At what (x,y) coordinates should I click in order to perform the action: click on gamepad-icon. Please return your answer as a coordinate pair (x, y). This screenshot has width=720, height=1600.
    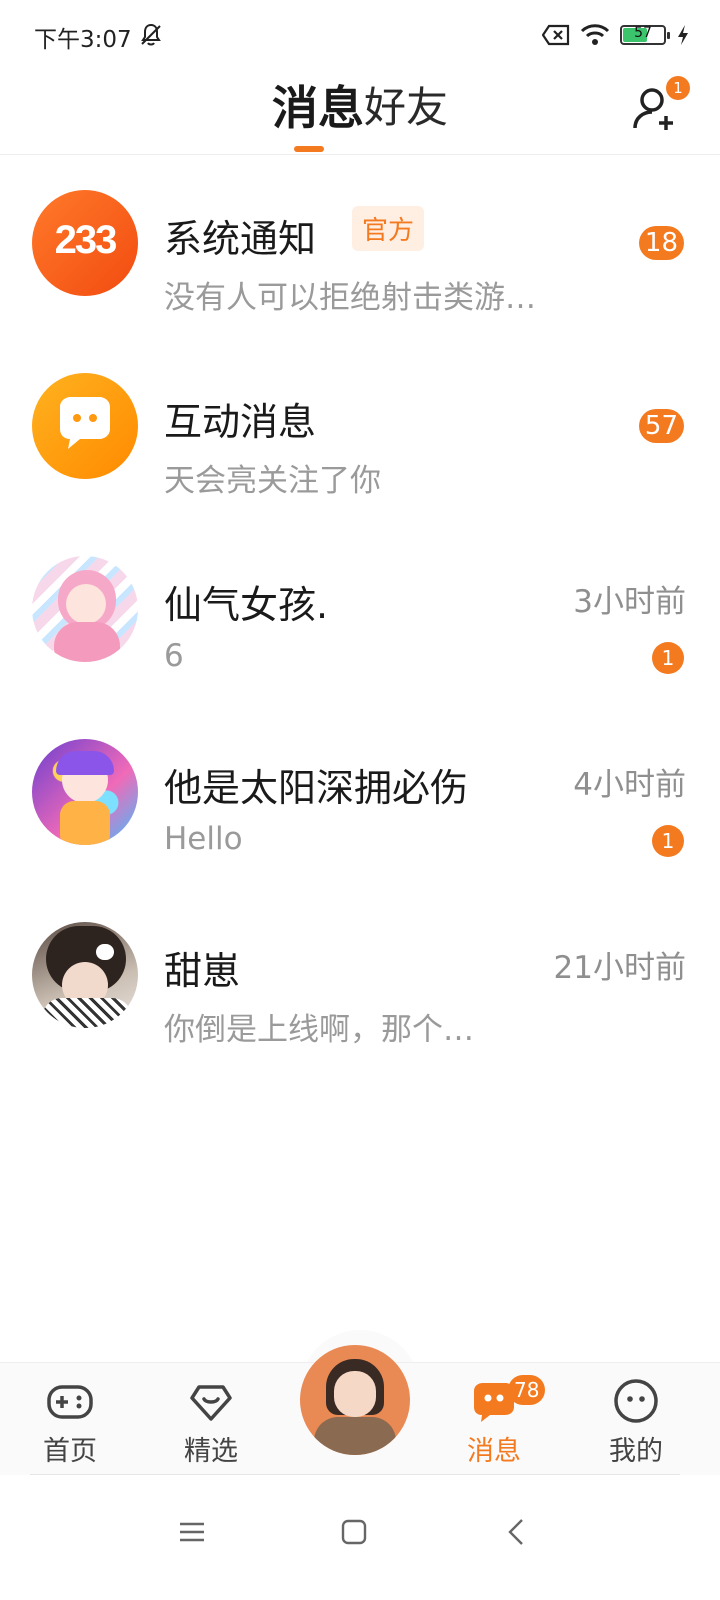
    Looking at the image, I should click on (70, 1402).